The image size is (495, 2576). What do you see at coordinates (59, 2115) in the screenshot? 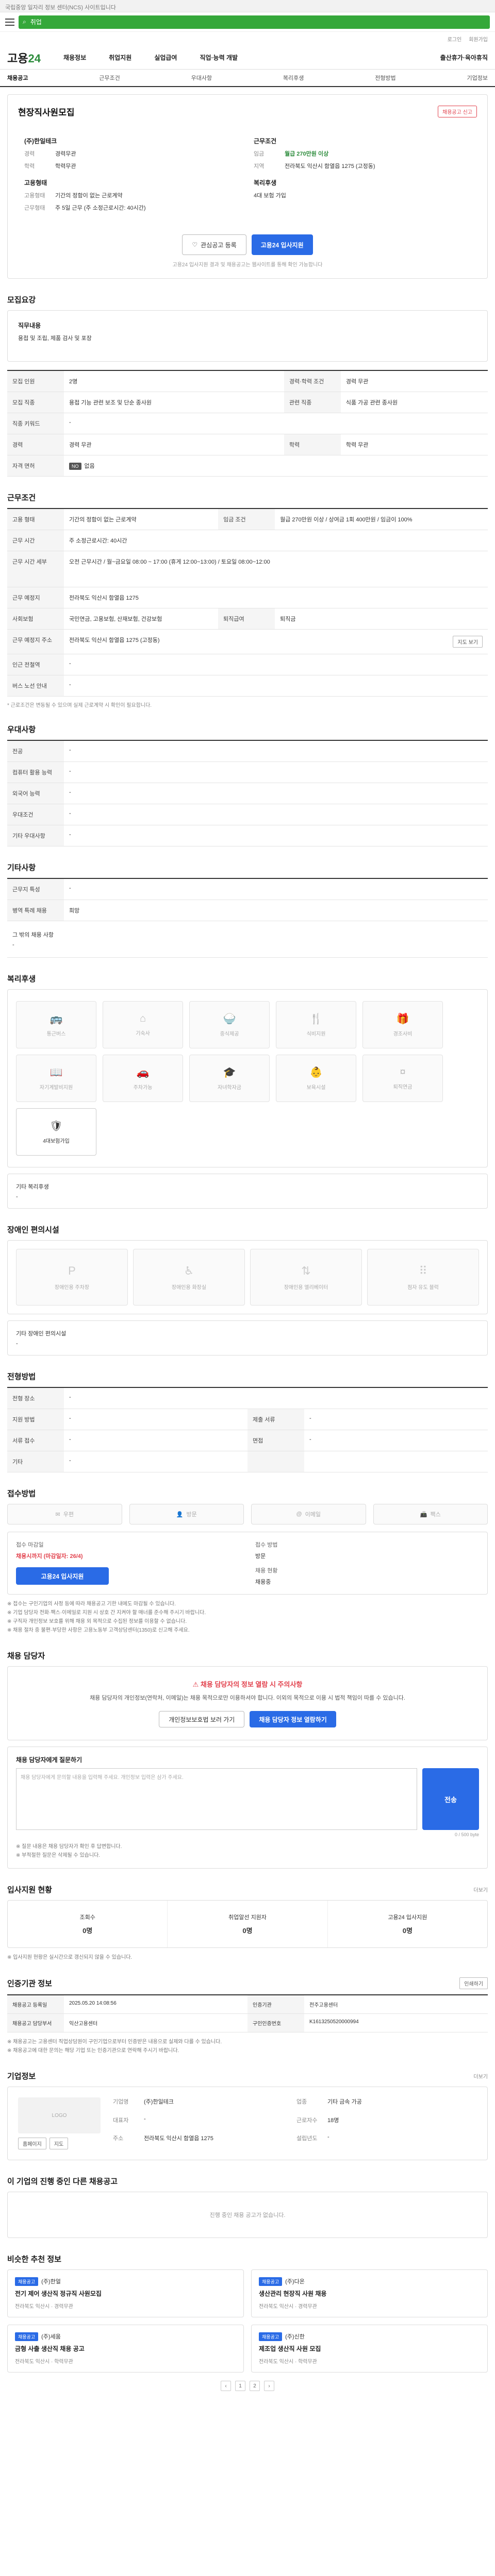
I see `company-logo: LOGO` at bounding box center [59, 2115].